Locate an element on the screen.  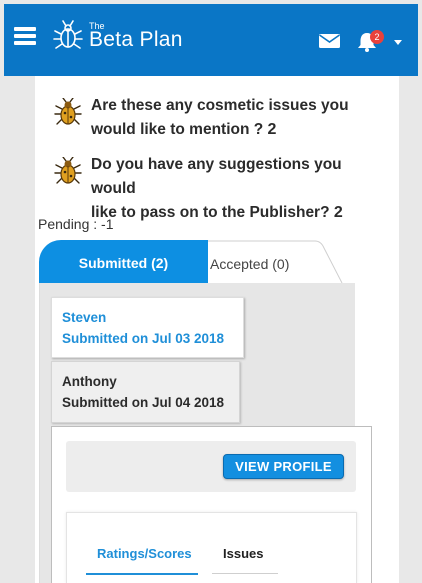
active-tab-indicator is located at coordinates (142, 574).